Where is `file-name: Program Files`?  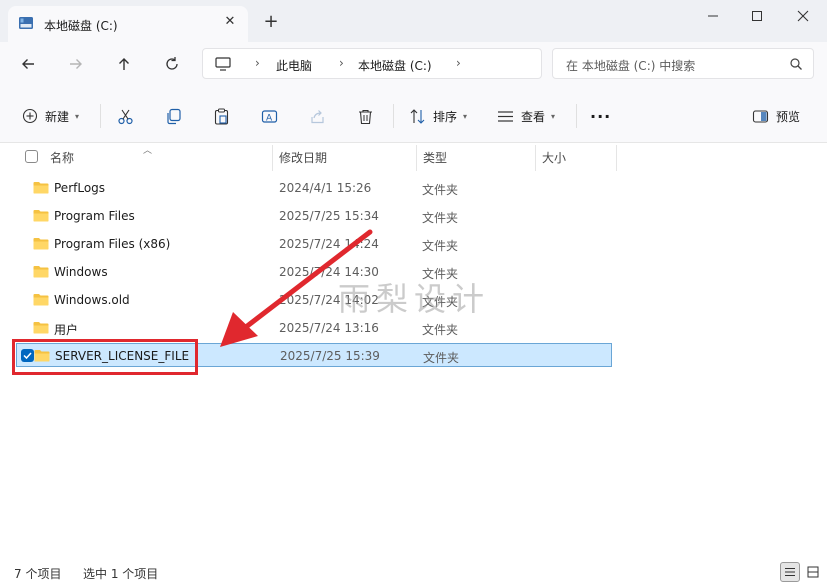 file-name: Program Files is located at coordinates (94, 216).